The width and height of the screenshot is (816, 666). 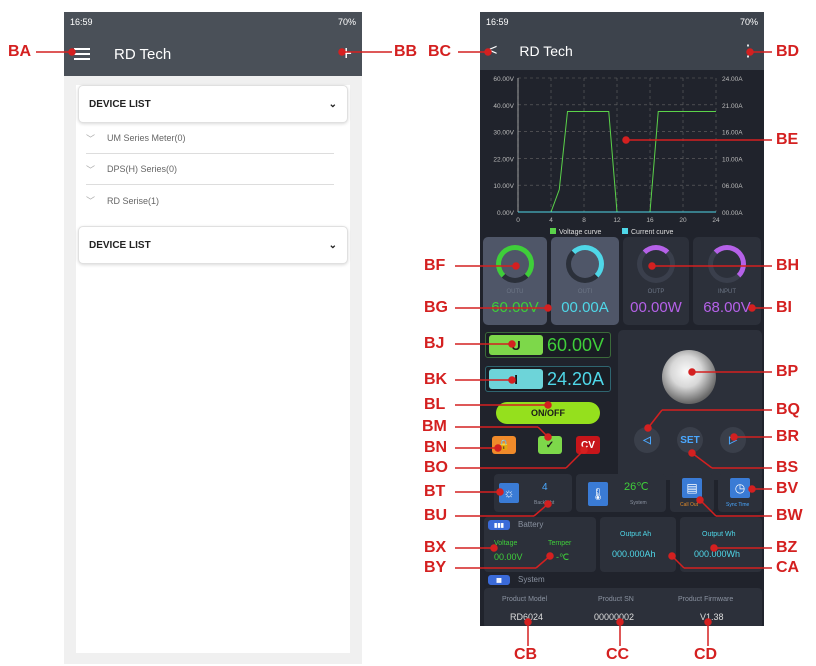 I want to click on callout-bq: BQ, so click(x=788, y=409).